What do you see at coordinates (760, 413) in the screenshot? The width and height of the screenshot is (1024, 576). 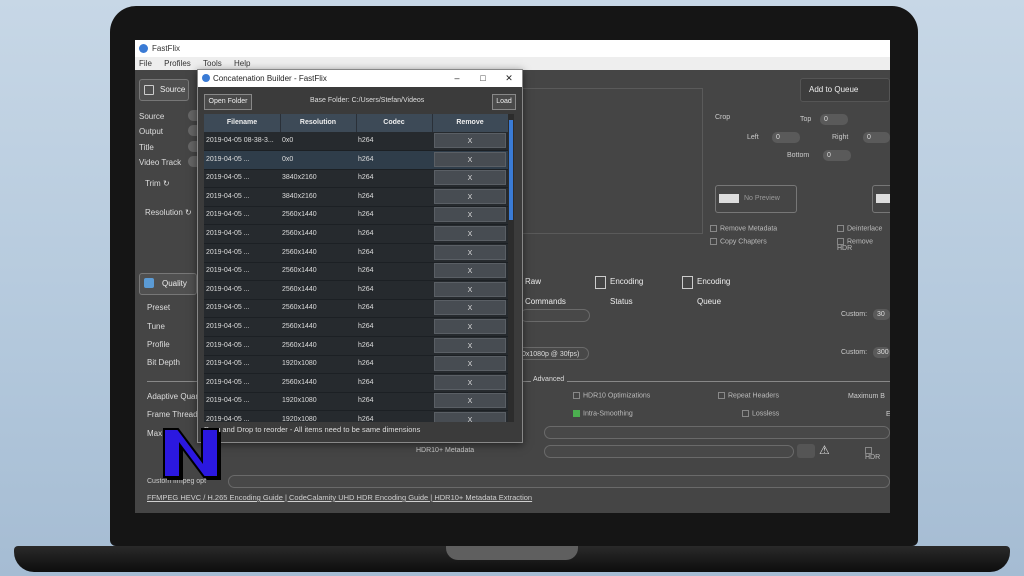 I see `lossless-checkbox: Lossless` at bounding box center [760, 413].